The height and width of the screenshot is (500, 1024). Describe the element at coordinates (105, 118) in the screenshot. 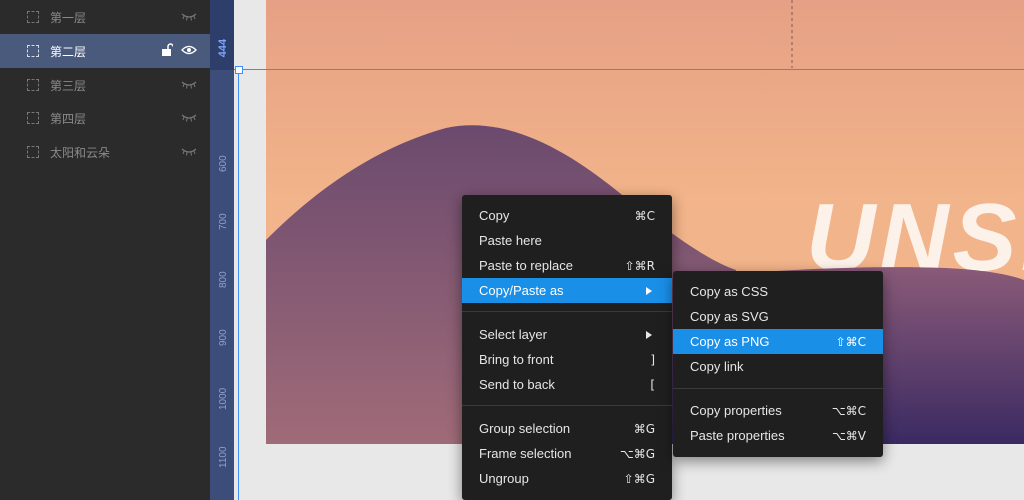

I see `layer-row: 第四层` at that location.